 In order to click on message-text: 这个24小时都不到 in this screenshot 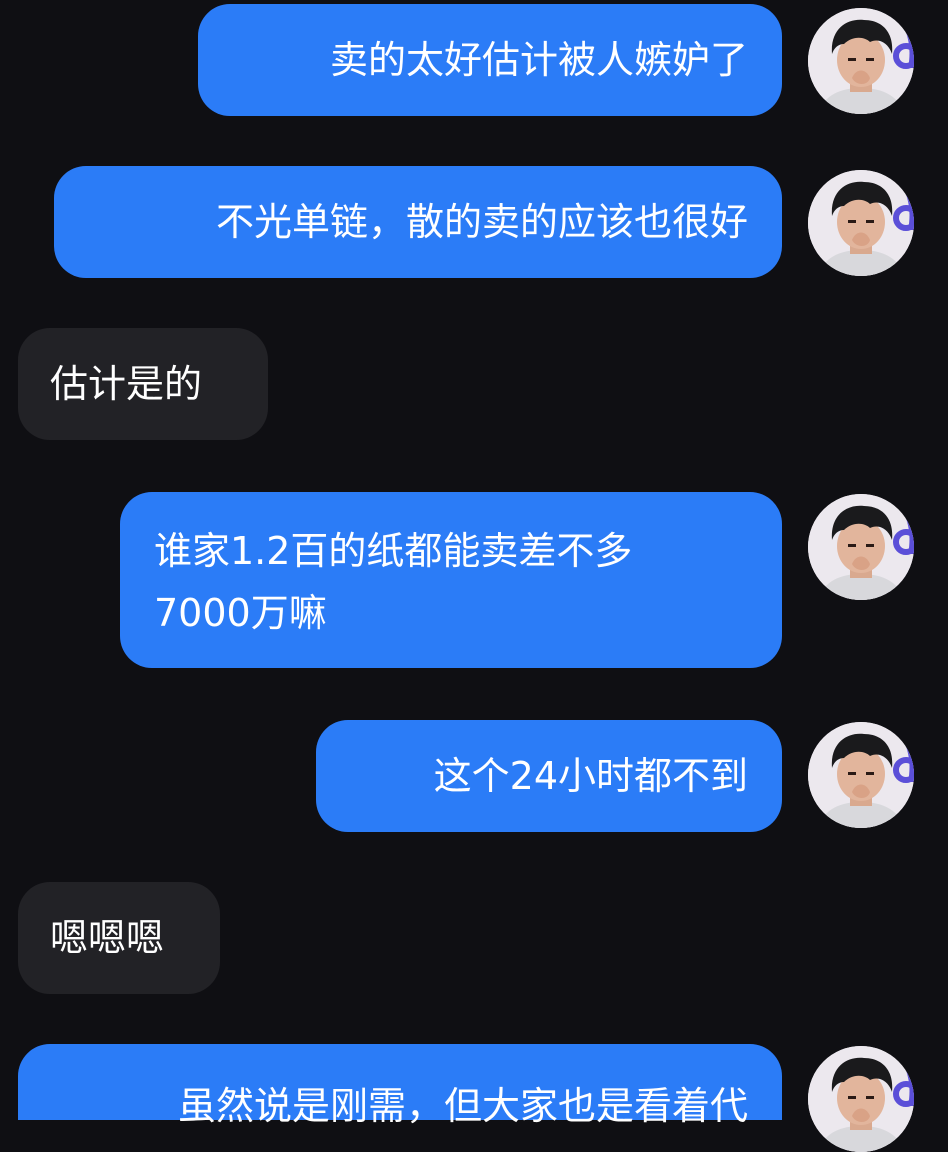, I will do `click(590, 776)`.